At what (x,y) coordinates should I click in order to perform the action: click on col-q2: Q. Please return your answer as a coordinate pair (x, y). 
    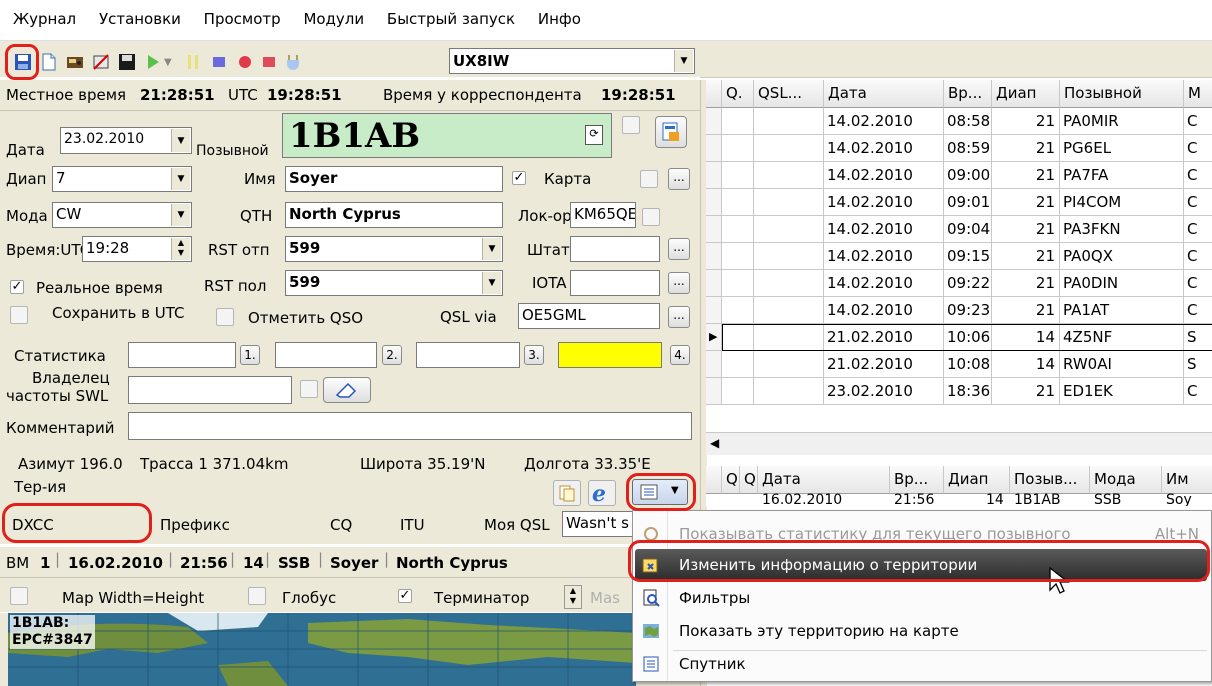
    Looking at the image, I should click on (749, 480).